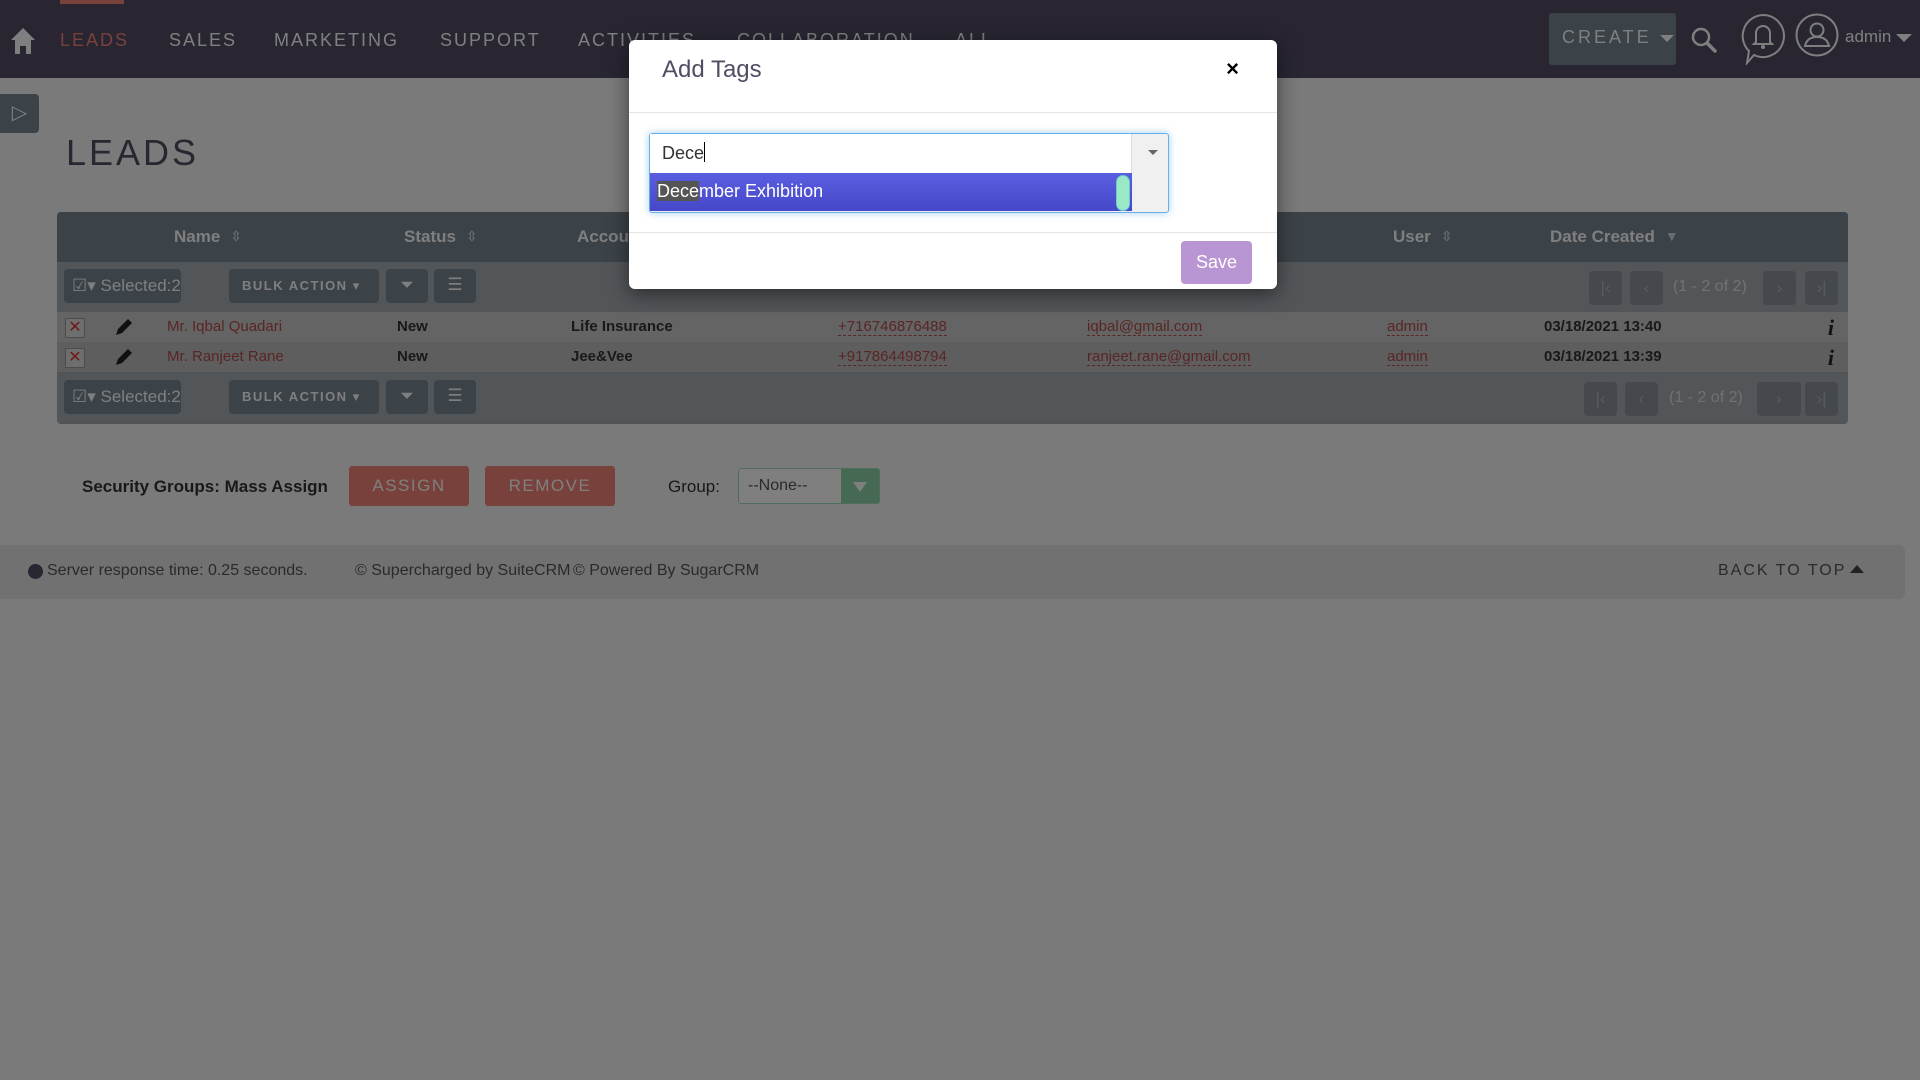 The height and width of the screenshot is (1080, 1920). Describe the element at coordinates (1123, 193) in the screenshot. I see `suggestion-scrollbar` at that location.